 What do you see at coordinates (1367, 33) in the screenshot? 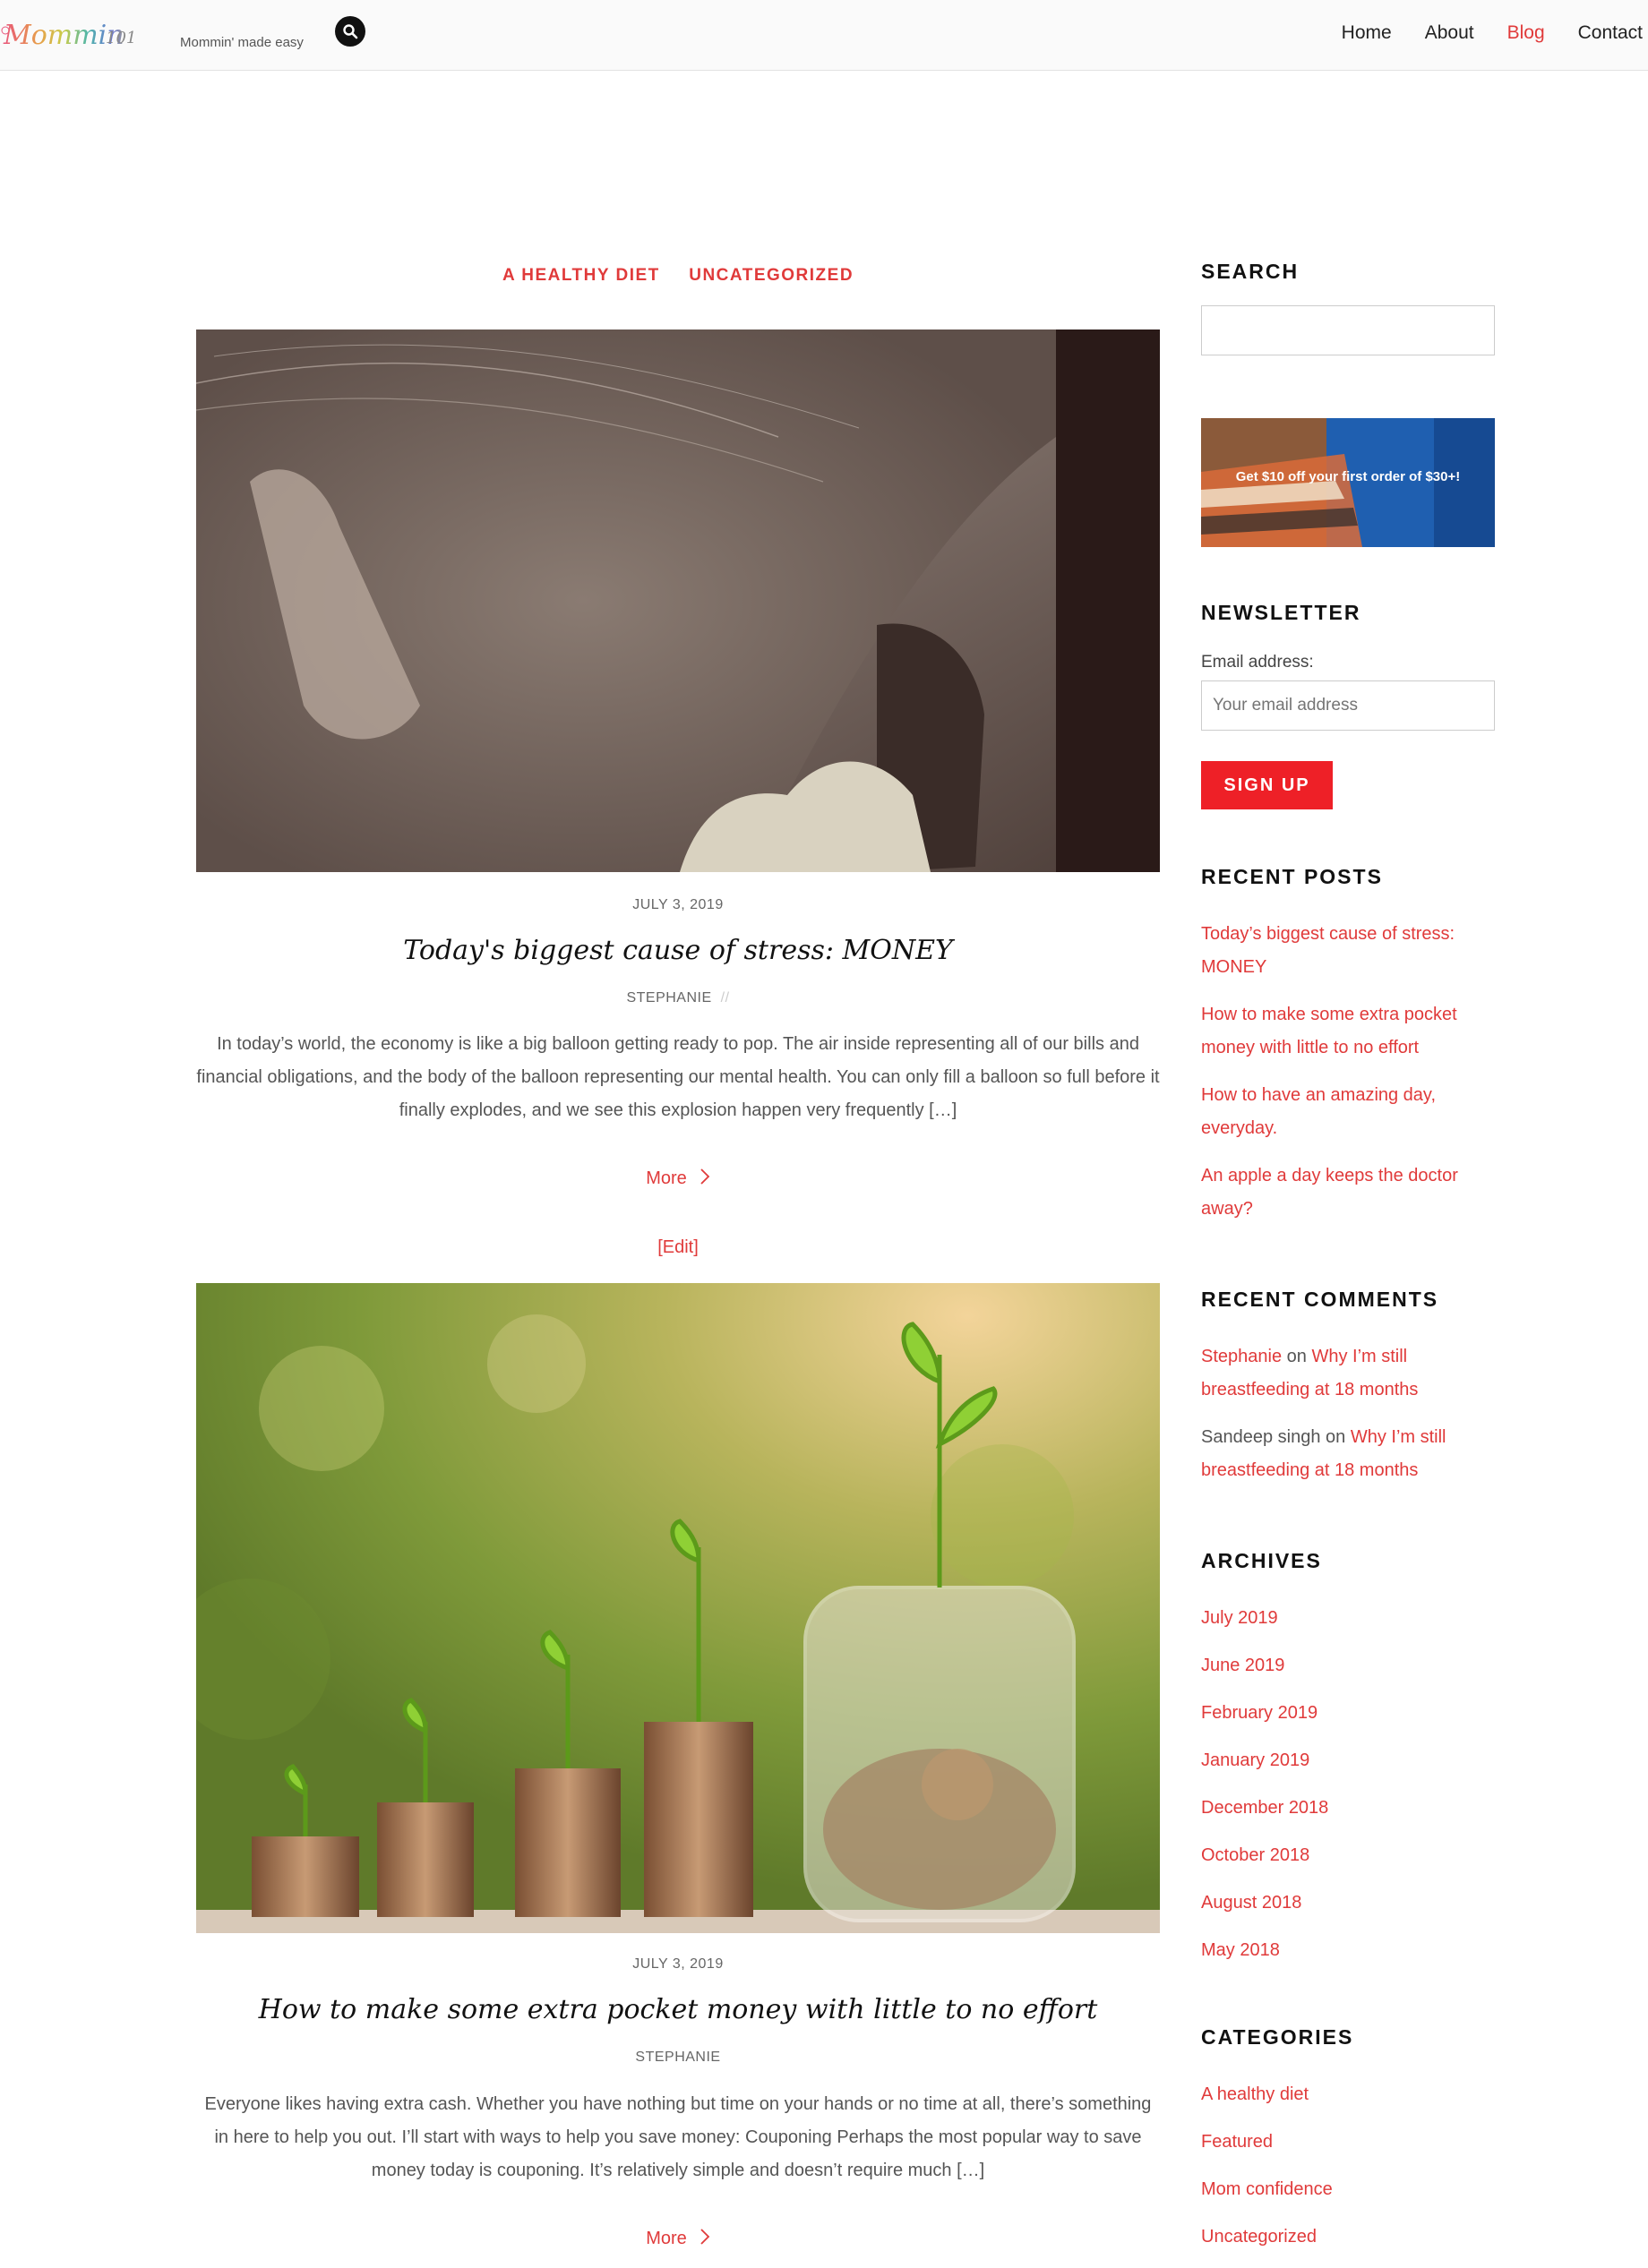
I see `nav-home: Home` at bounding box center [1367, 33].